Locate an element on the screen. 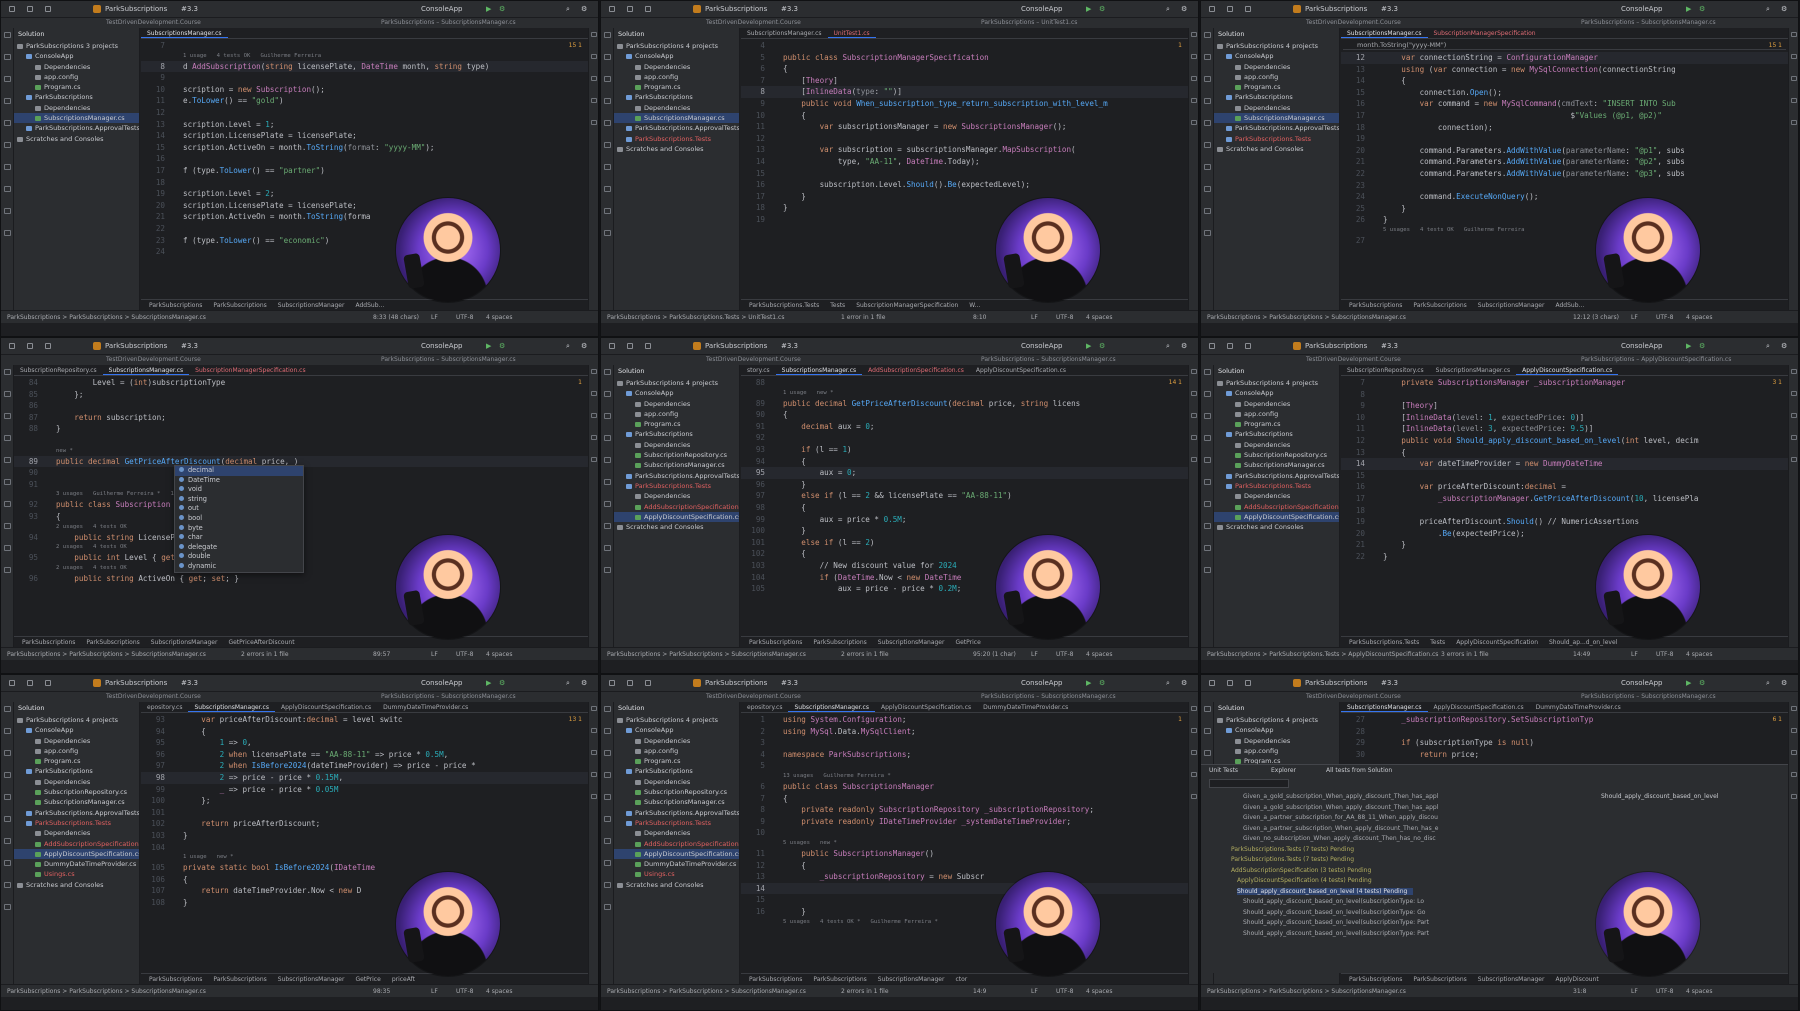  code-line: 1 using System.Configuration; is located at coordinates (964, 720).